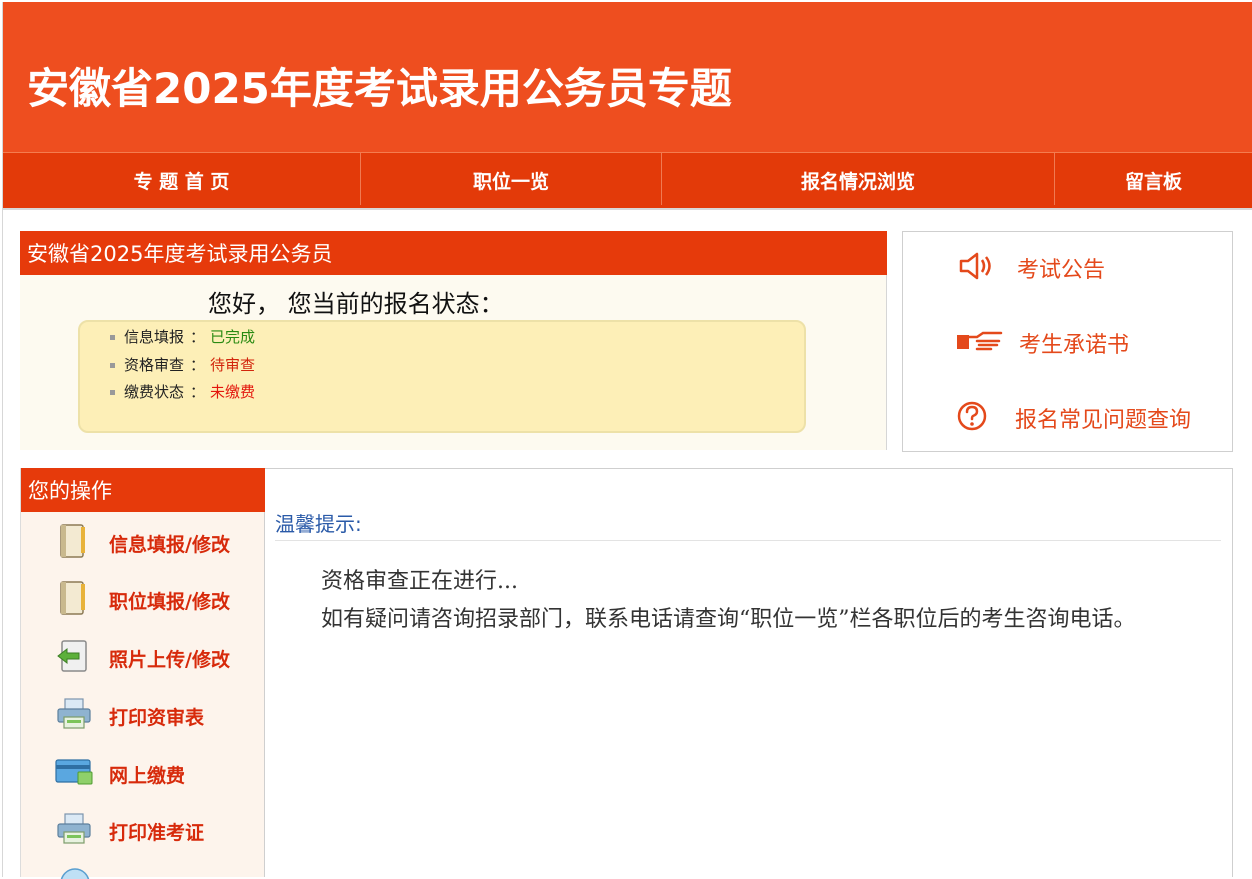 This screenshot has height=879, width=1252. Describe the element at coordinates (972, 416) in the screenshot. I see `question-circle-icon` at that location.